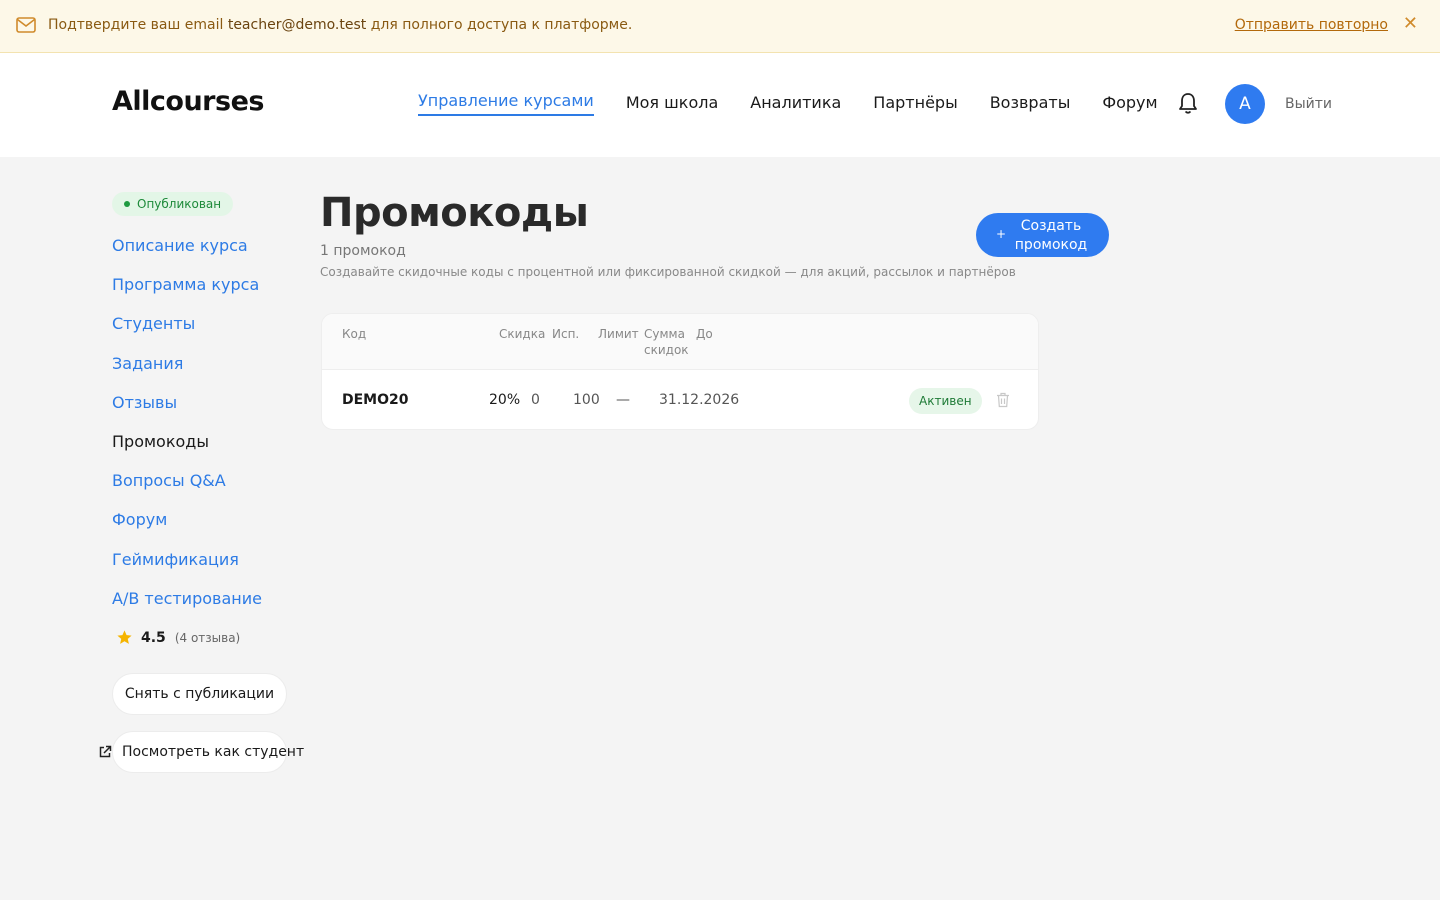 Image resolution: width=1440 pixels, height=900 pixels. Describe the element at coordinates (202, 363) in the screenshot. I see `sidebar-item-assignments: Задания` at that location.